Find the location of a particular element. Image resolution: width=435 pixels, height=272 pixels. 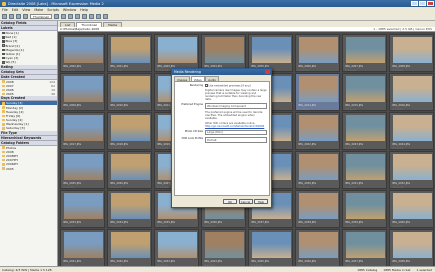

thumbnail-cell: IMG_4042.JPG ☆☆☆☆☆ is located at coordinates (129, 247).